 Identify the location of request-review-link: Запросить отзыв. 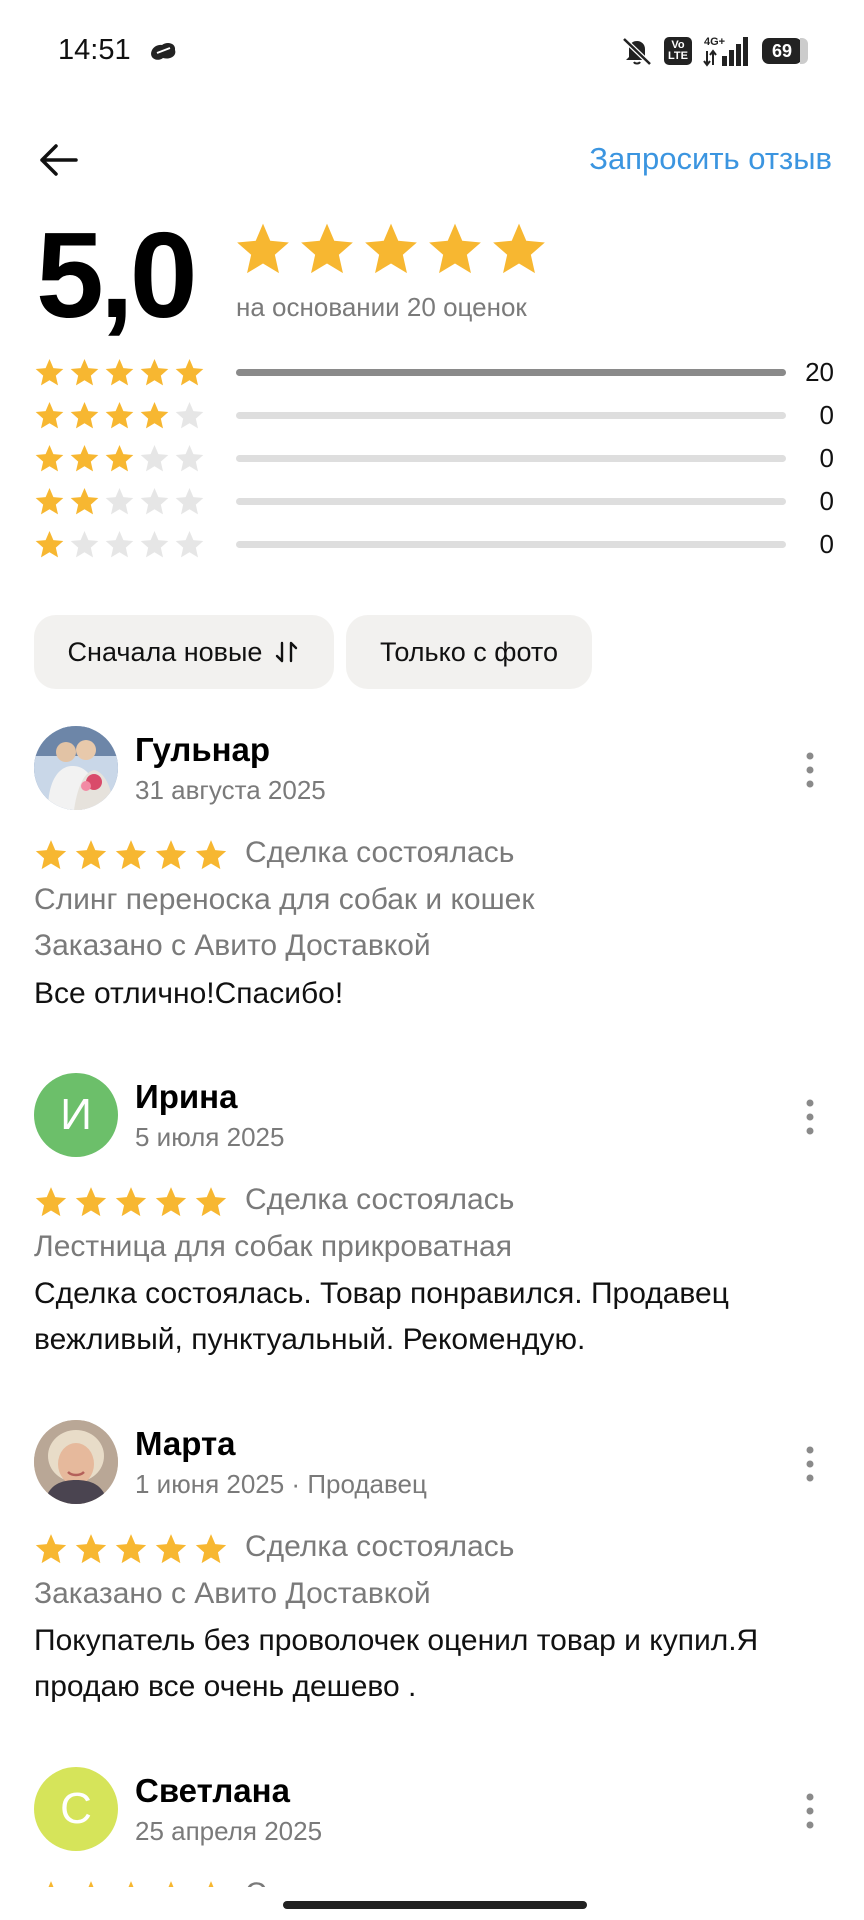
(710, 159).